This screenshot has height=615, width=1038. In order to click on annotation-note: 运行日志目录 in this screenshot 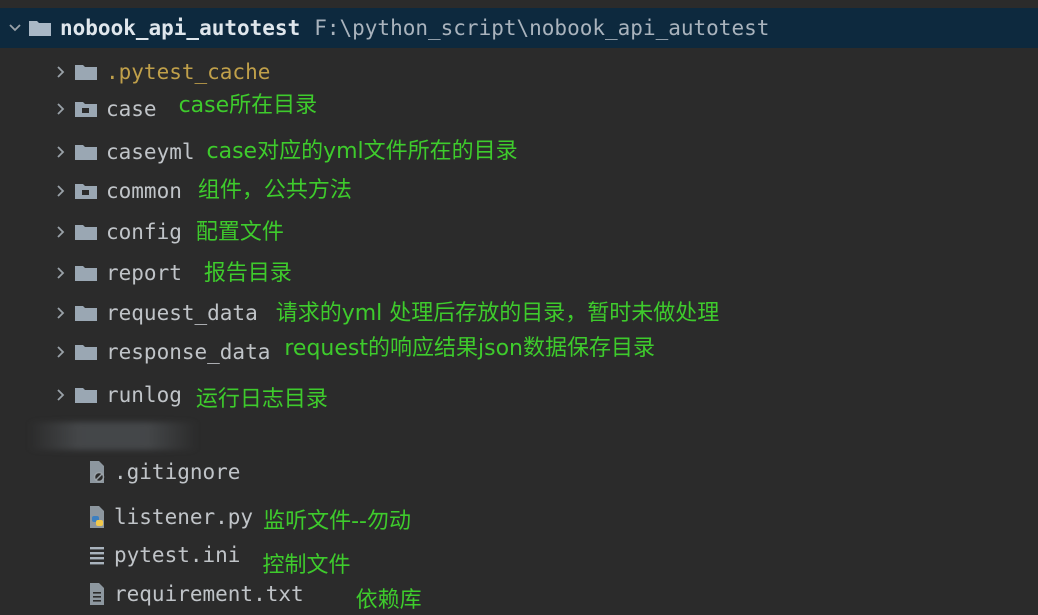, I will do `click(261, 399)`.